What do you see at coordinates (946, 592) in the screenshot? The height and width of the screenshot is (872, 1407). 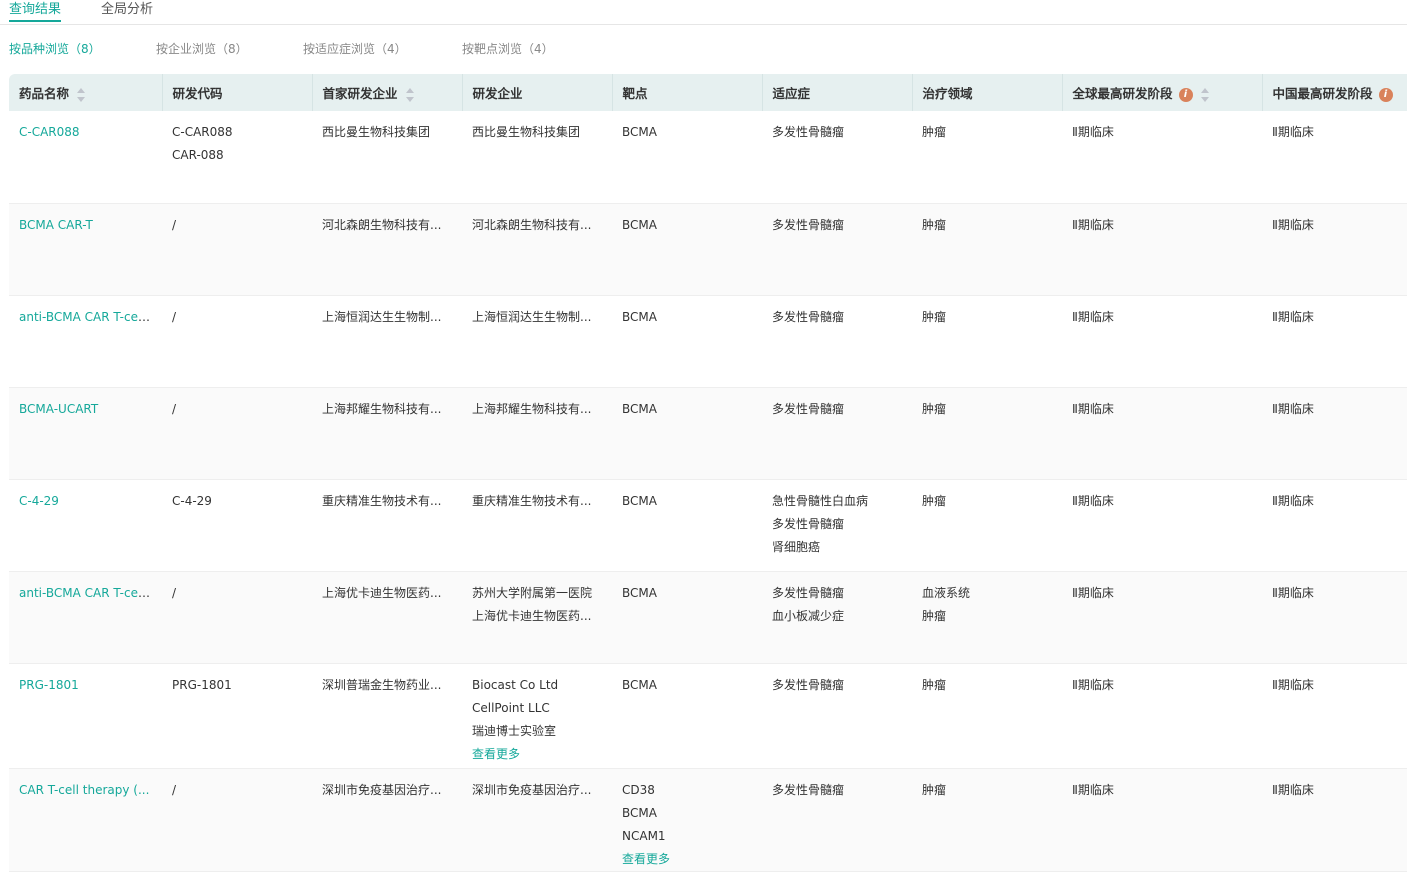 I see `therapy-area: 血液系统` at bounding box center [946, 592].